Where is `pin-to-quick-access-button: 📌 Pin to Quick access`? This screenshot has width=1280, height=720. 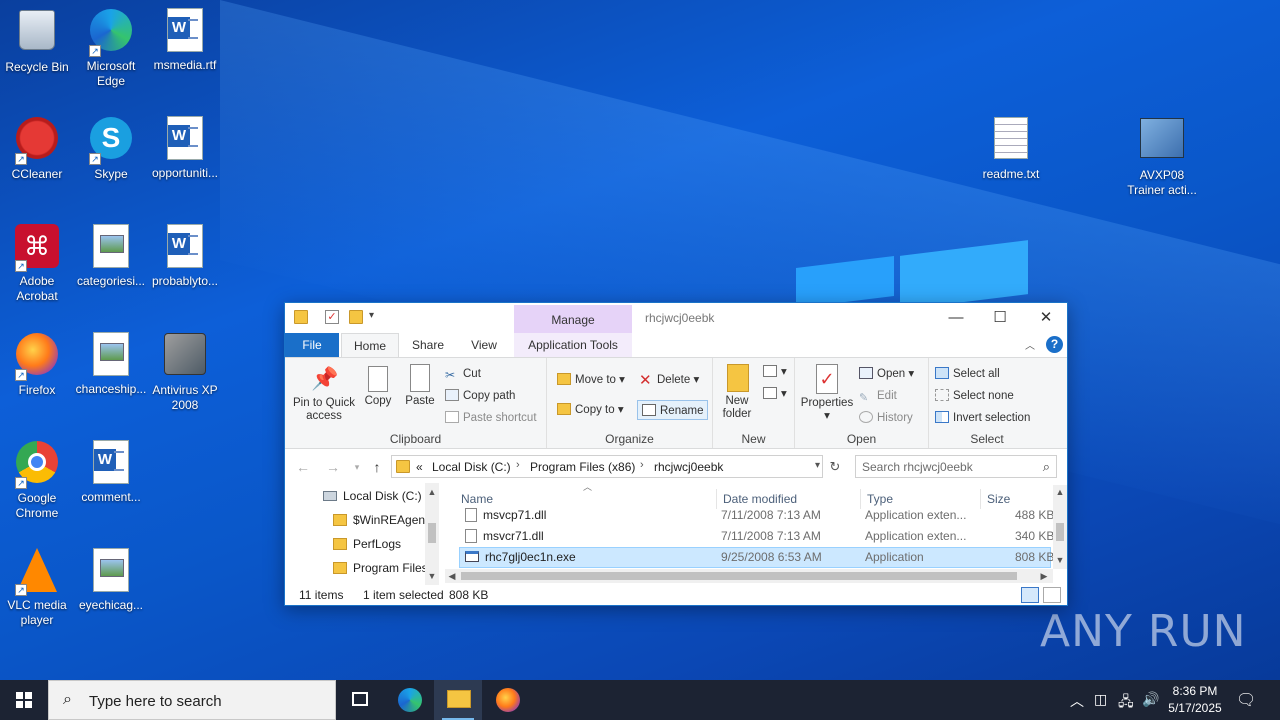 pin-to-quick-access-button: 📌 Pin to Quick access is located at coordinates (324, 393).